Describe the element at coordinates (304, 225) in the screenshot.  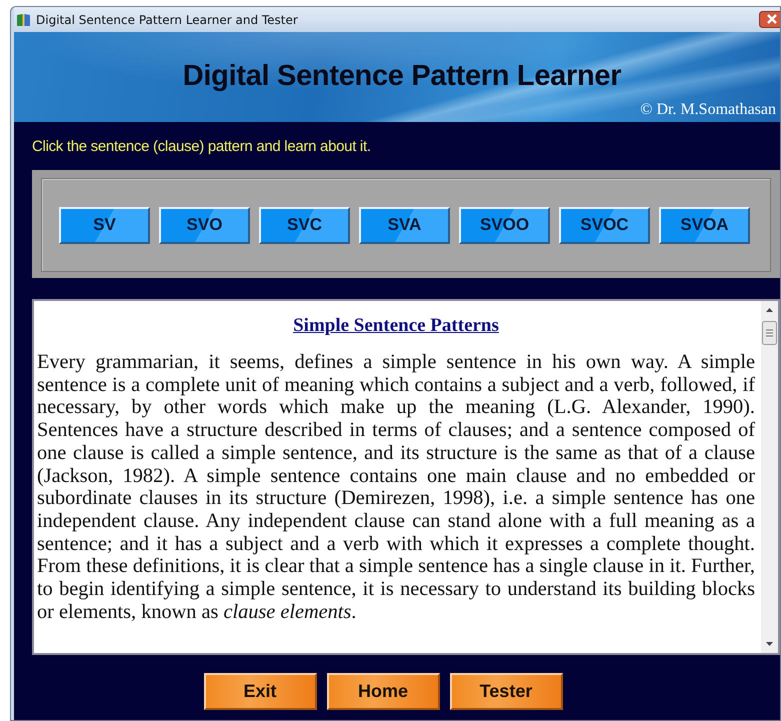
I see `pattern-button: SVC` at that location.